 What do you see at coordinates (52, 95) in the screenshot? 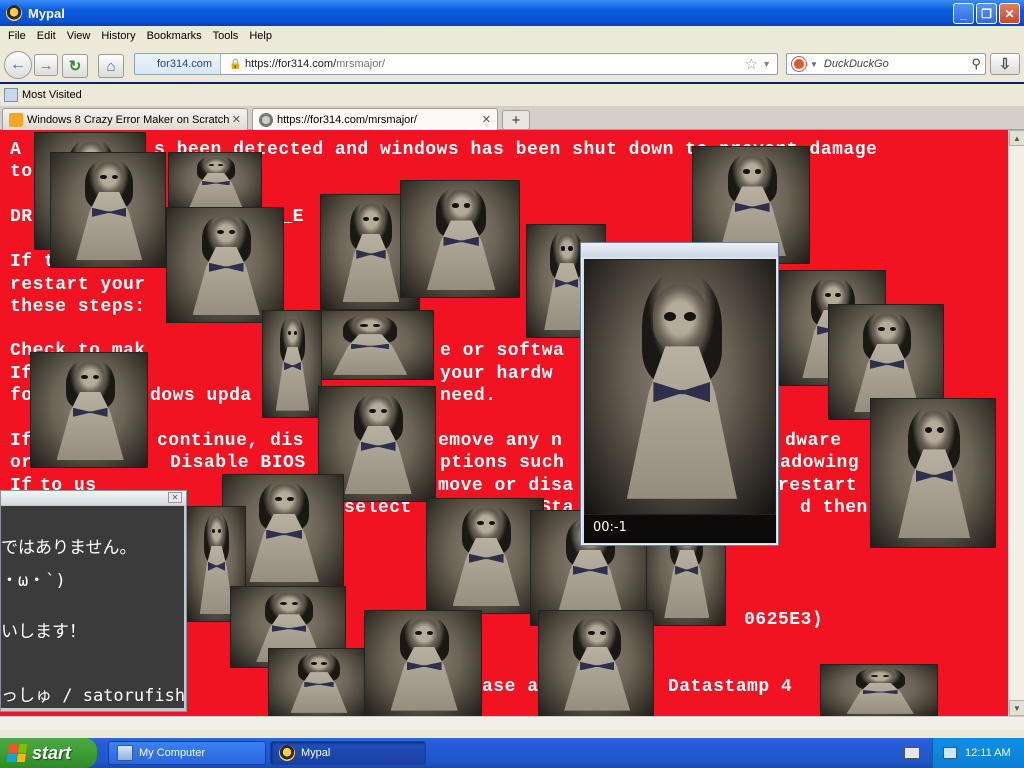
I see `most-visited-bookmark: Most Visited` at bounding box center [52, 95].